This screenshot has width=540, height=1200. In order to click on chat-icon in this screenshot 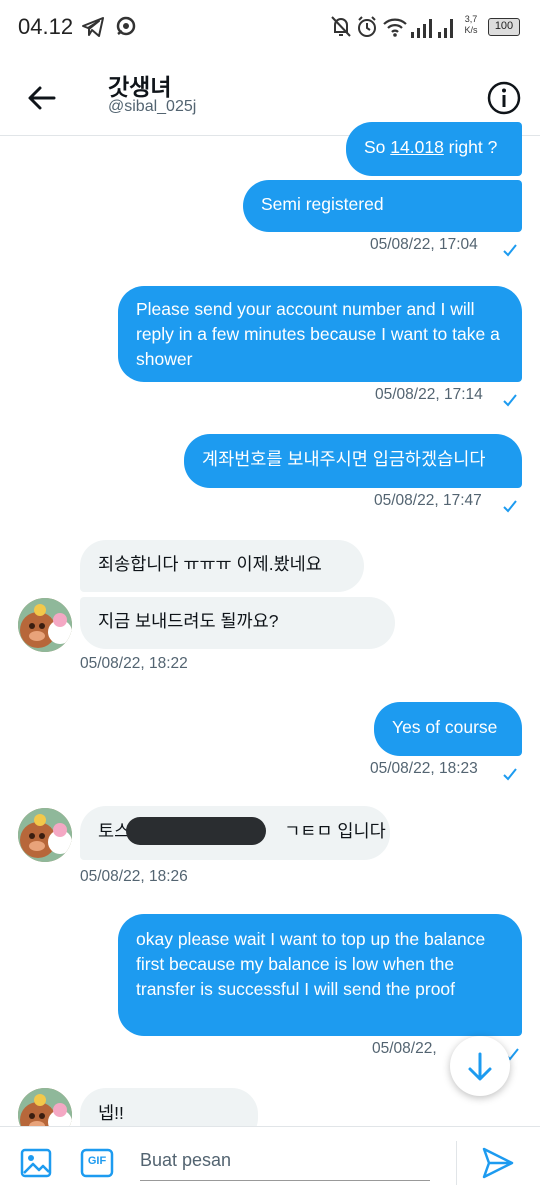, I will do `click(126, 26)`.